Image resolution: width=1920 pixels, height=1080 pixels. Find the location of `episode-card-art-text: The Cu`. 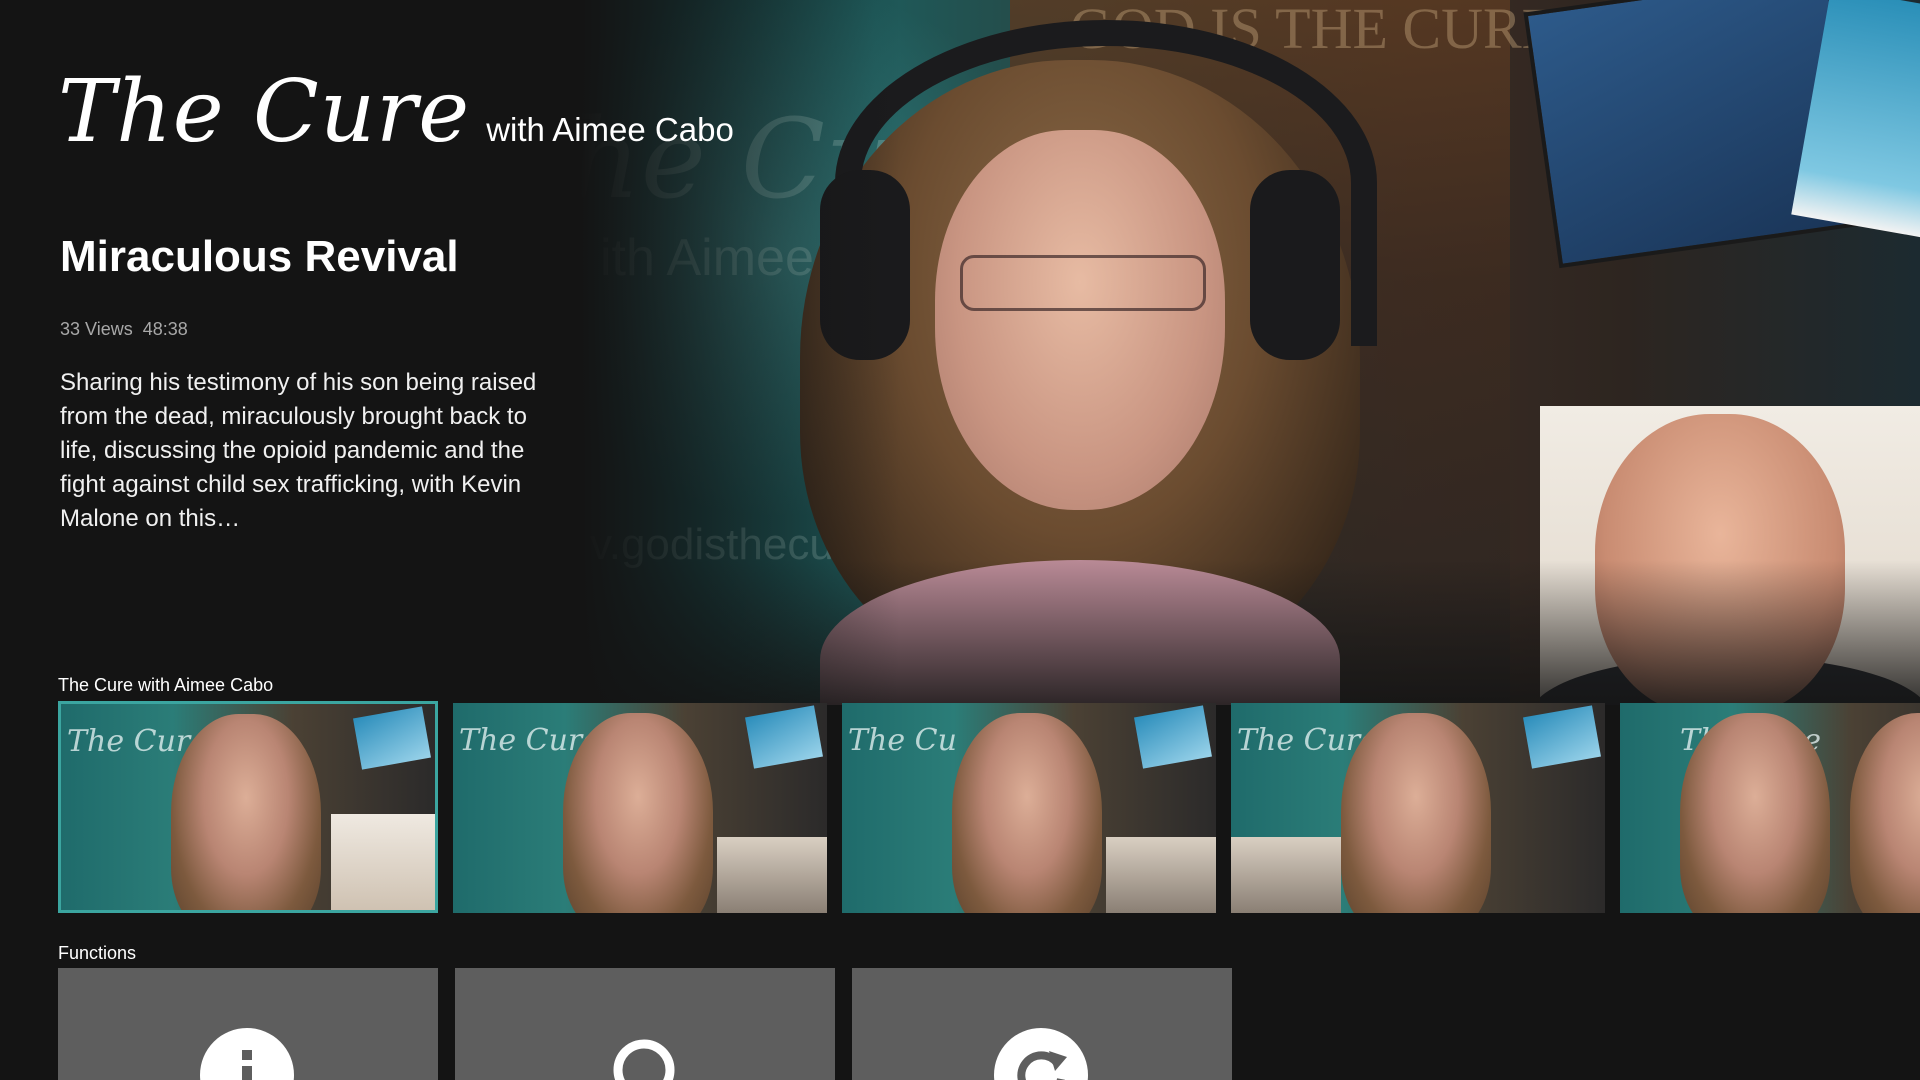

episode-card-art-text: The Cu is located at coordinates (902, 740).